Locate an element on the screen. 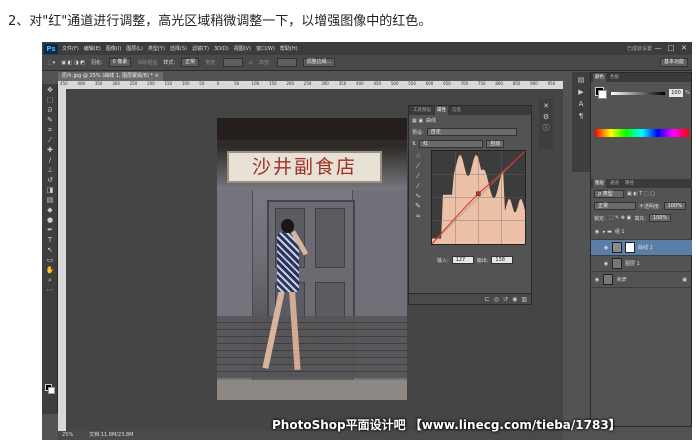  more-tools-icon: ⋯ is located at coordinates (50, 290).